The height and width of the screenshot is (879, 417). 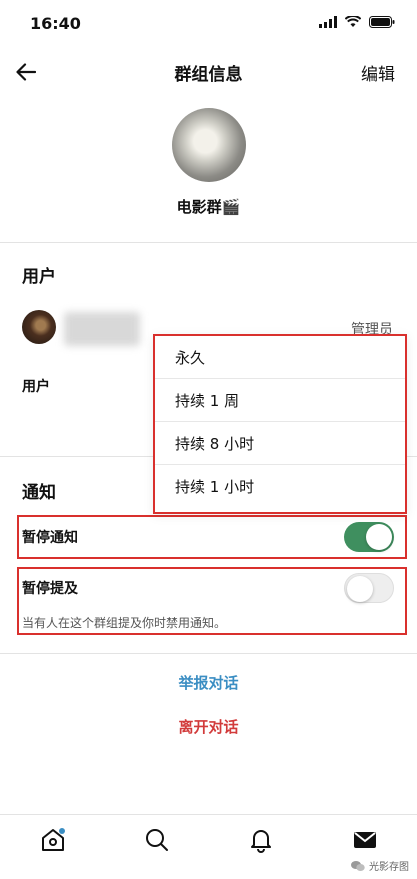 What do you see at coordinates (50, 538) in the screenshot?
I see `pause-notifications-label: 暂停通知` at bounding box center [50, 538].